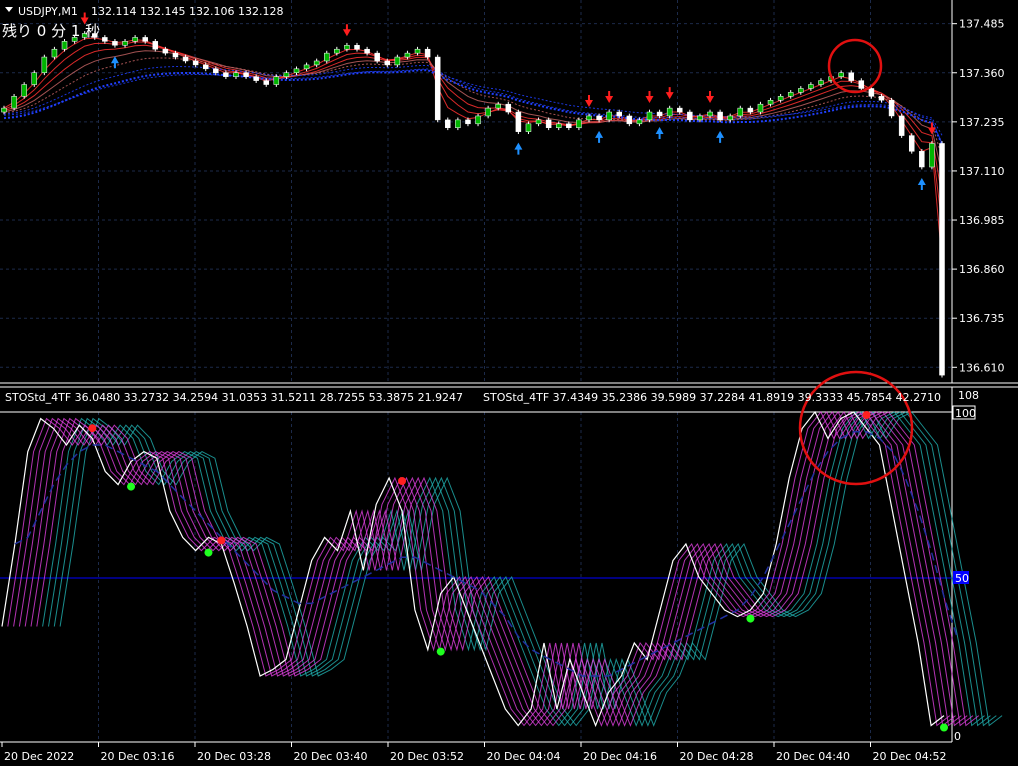  Describe the element at coordinates (524, 756) in the screenshot. I see `time-tick-label: 20 Dec 04:04` at that location.